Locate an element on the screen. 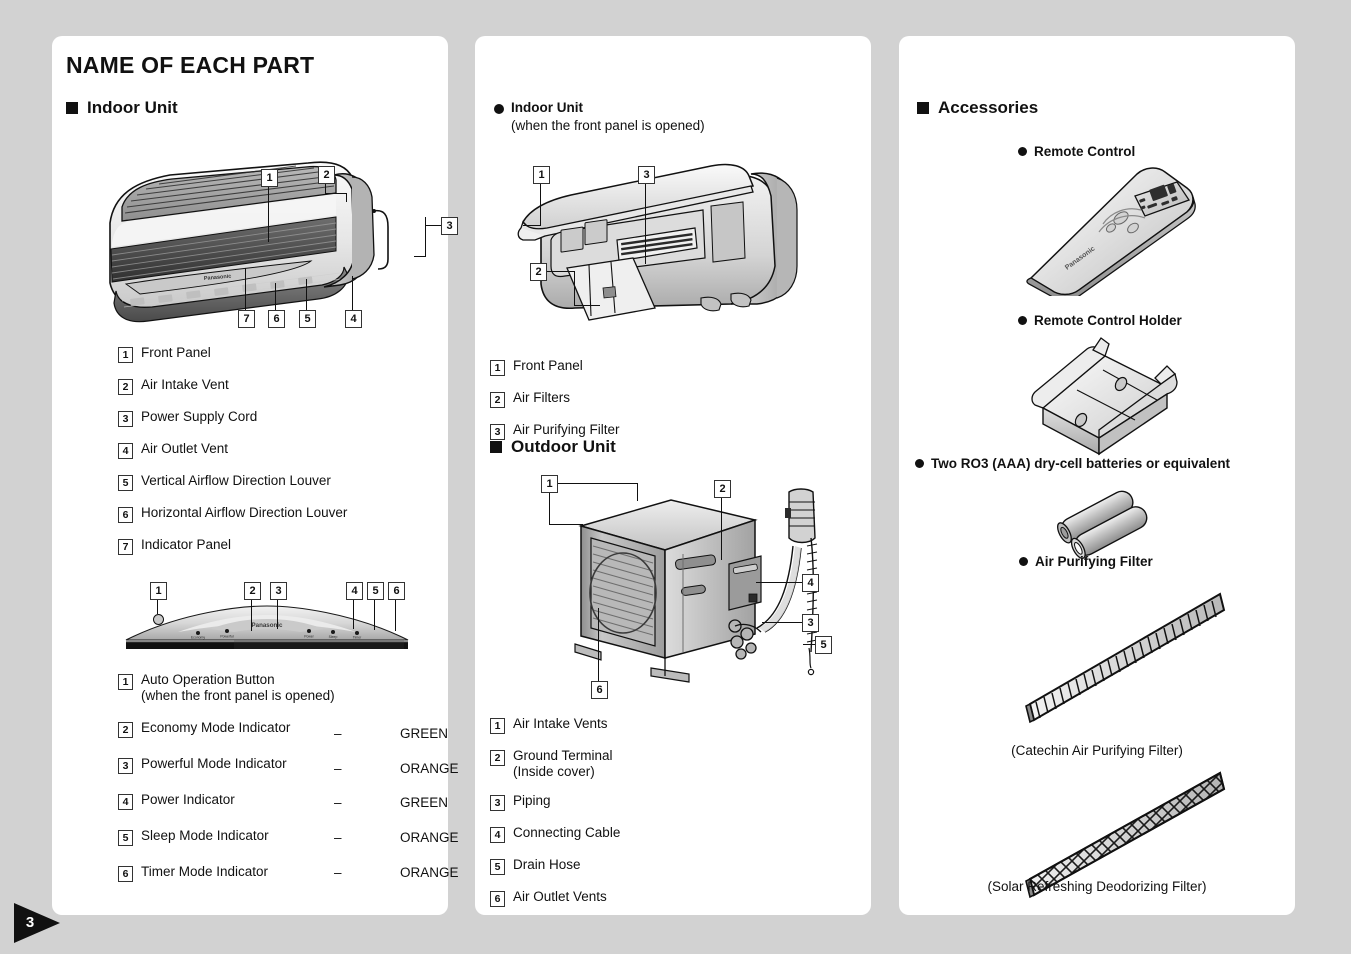 This screenshot has width=1351, height=954. item-number: 2 is located at coordinates (125, 387).